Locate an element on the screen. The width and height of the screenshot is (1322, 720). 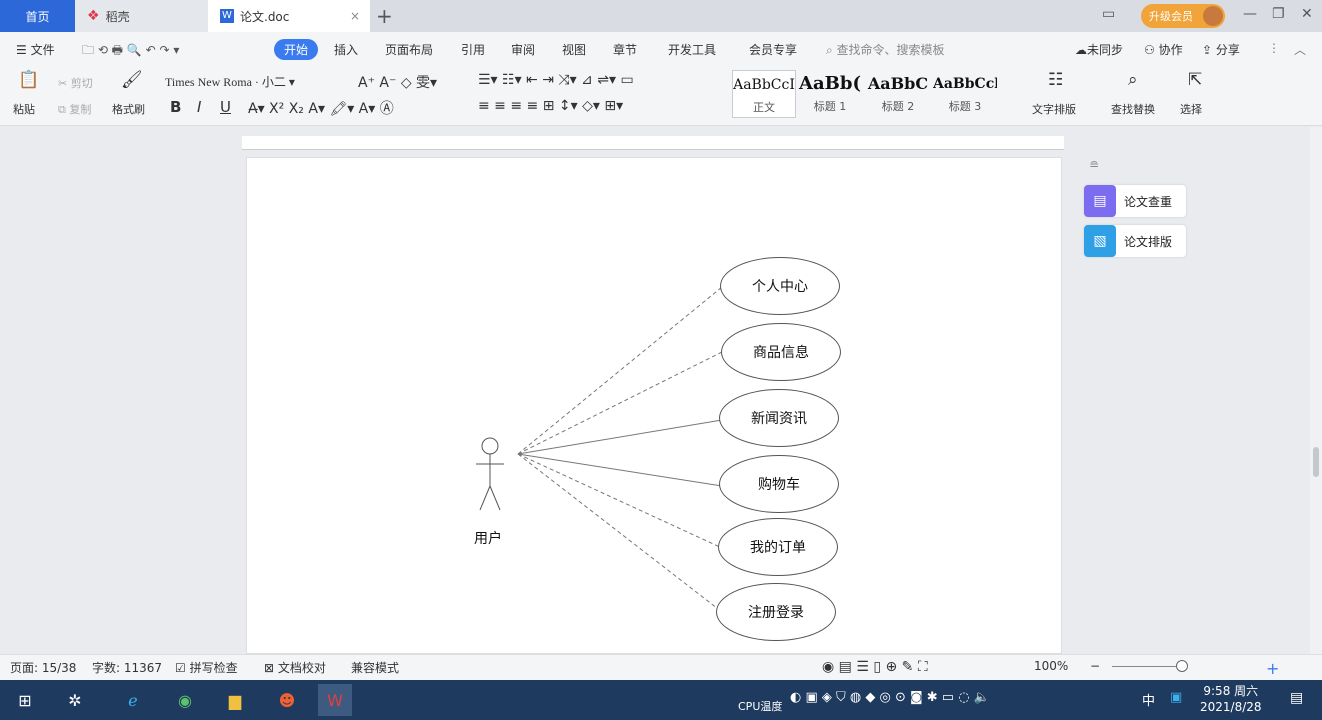
word-count: 字数: 11367 is located at coordinates (127, 667).